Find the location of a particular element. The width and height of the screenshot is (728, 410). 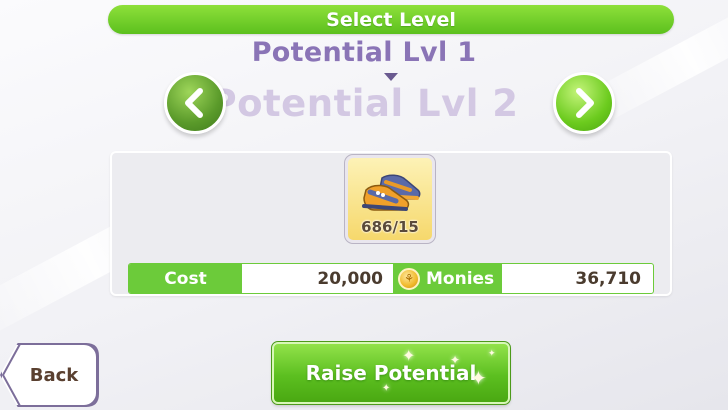

item-card: 686/15 is located at coordinates (390, 199).